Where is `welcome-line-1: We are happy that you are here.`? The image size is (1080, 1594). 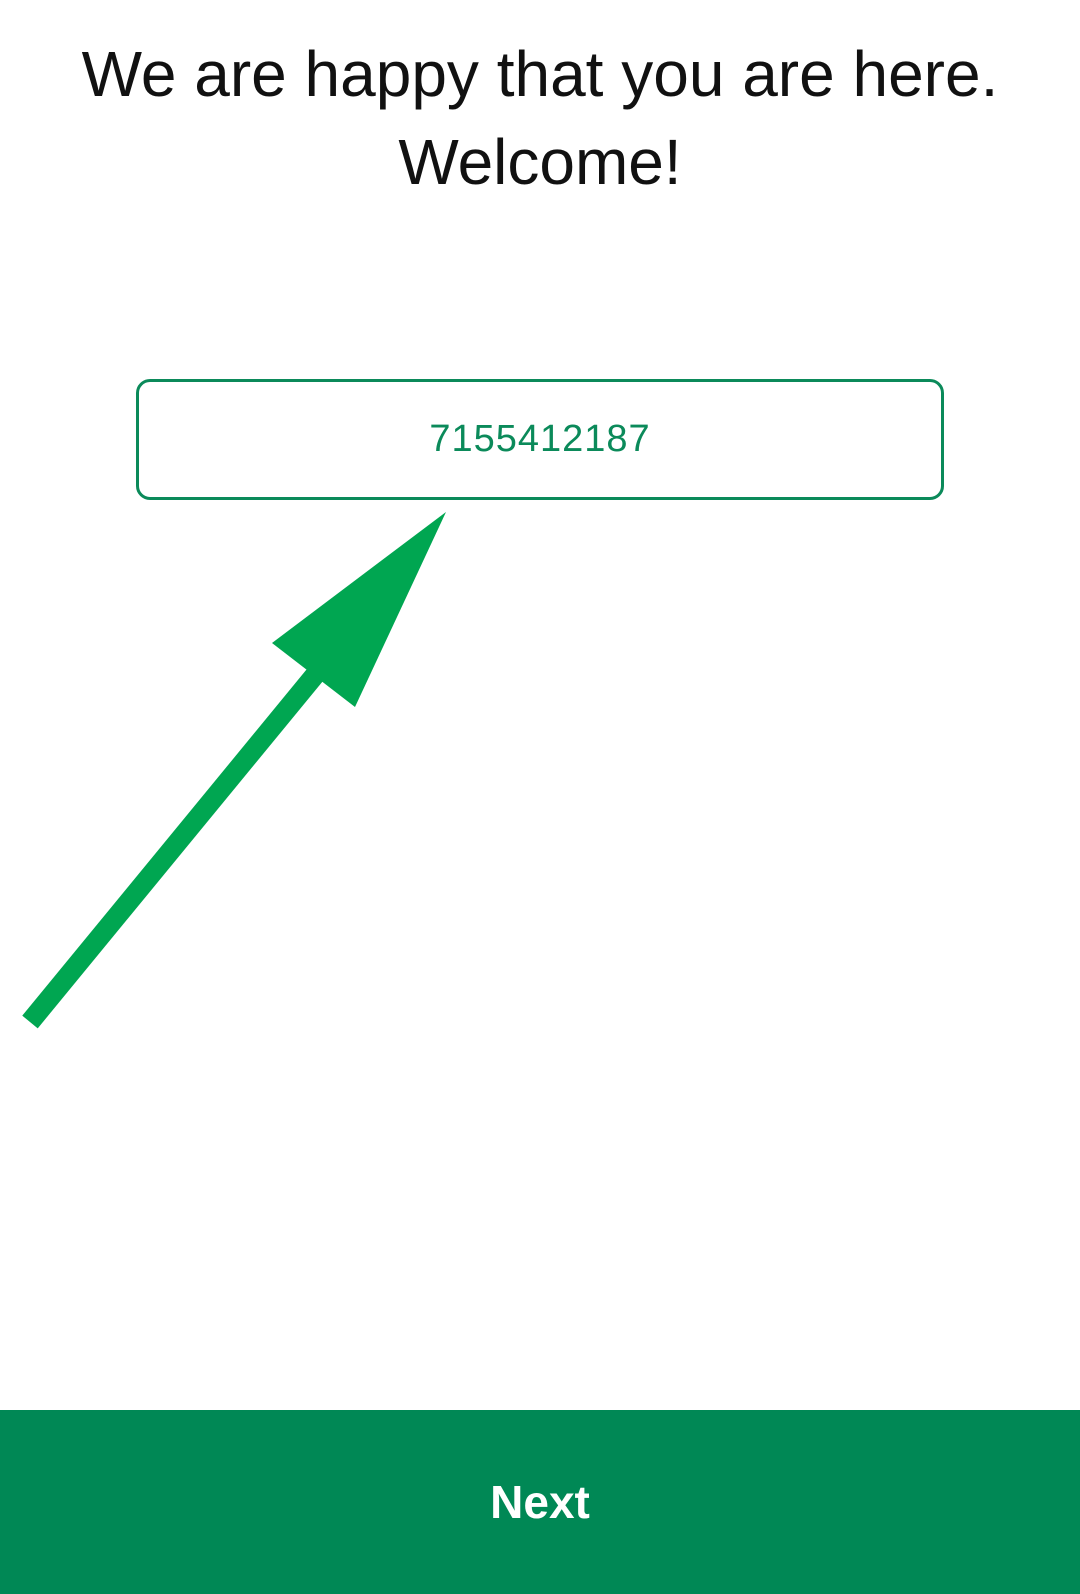
welcome-line-1: We are happy that you are here. is located at coordinates (540, 74).